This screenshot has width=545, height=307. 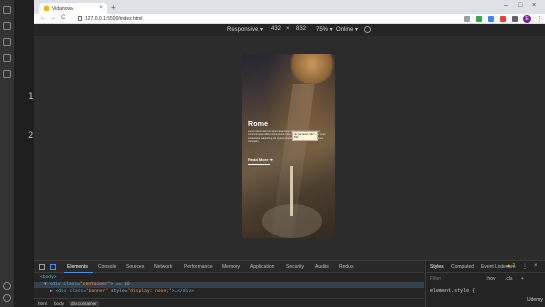 What do you see at coordinates (87, 284) in the screenshot?
I see `dom-node-container: ▼ <div class="container"> == $0` at bounding box center [87, 284].